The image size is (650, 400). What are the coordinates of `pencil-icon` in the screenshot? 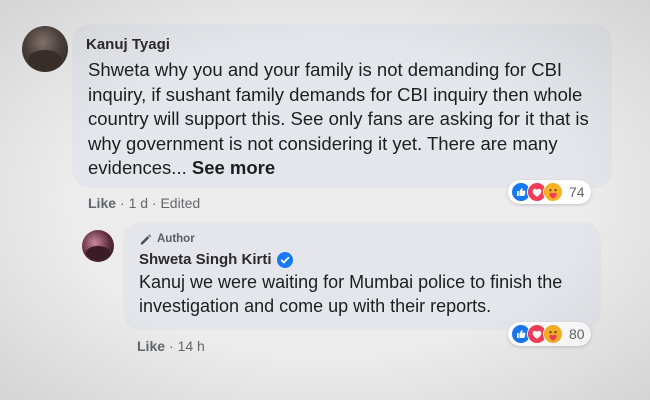 It's located at (145, 239).